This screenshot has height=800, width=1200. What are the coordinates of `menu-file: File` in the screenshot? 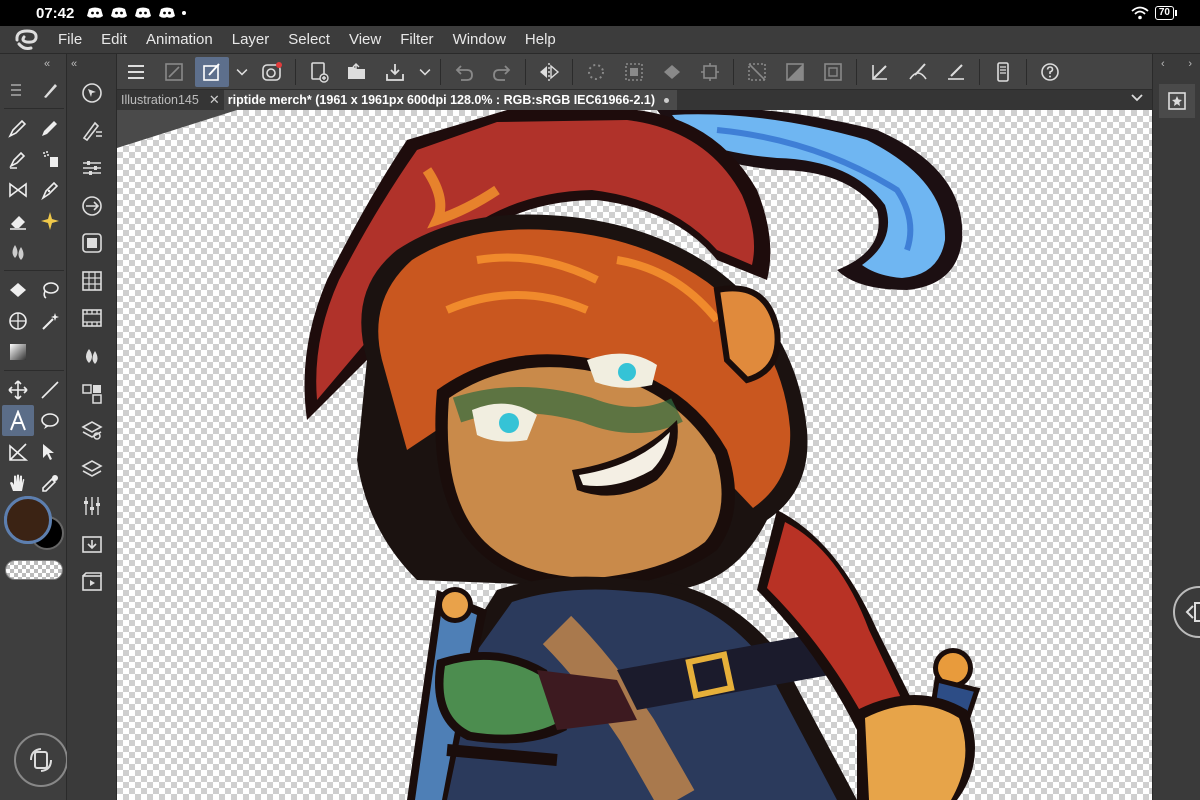 It's located at (70, 39).